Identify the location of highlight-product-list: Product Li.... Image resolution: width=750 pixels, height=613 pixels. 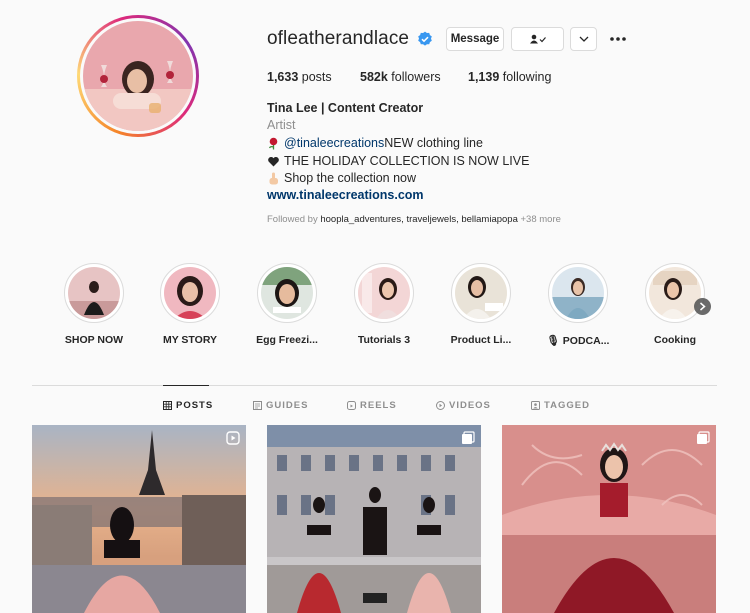
(481, 304).